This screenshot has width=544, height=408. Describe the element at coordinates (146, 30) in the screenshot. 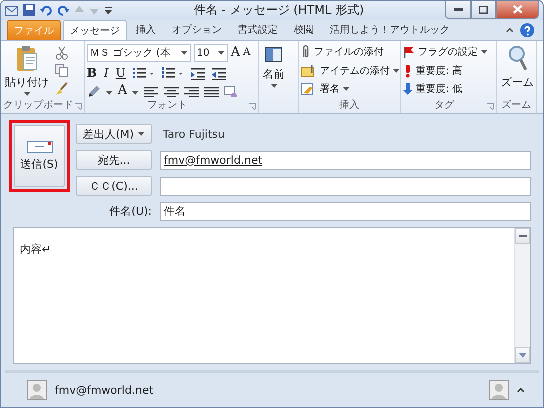

I see `ribbon-tab: 挿入` at that location.